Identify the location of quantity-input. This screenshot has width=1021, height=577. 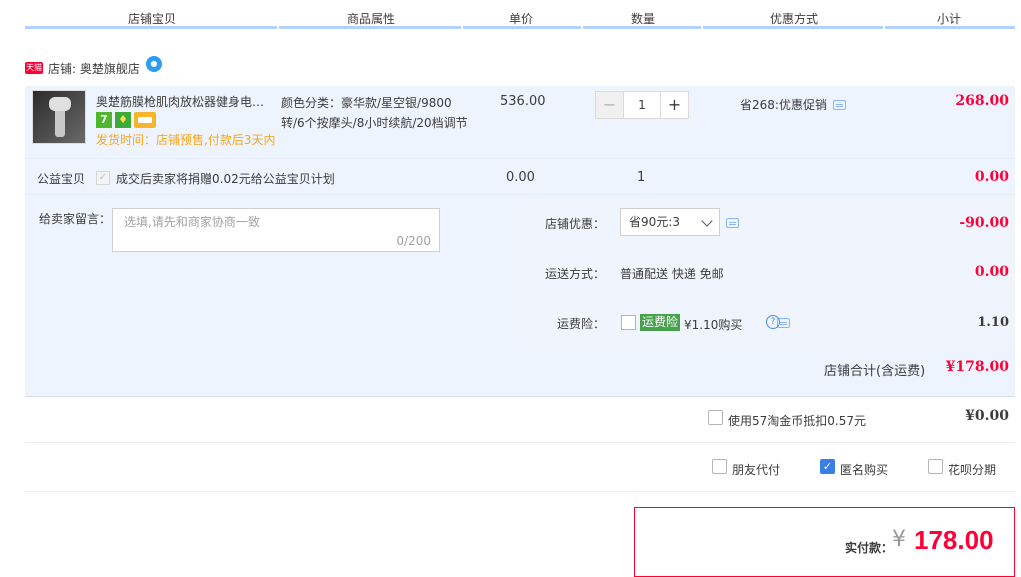
(642, 105).